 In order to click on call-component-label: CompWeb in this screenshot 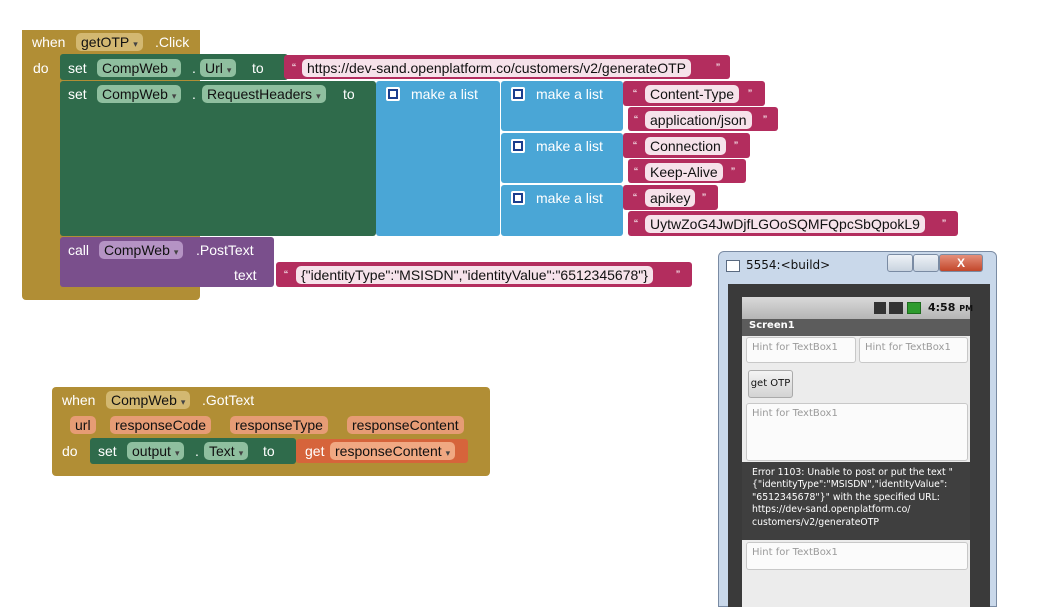, I will do `click(137, 250)`.